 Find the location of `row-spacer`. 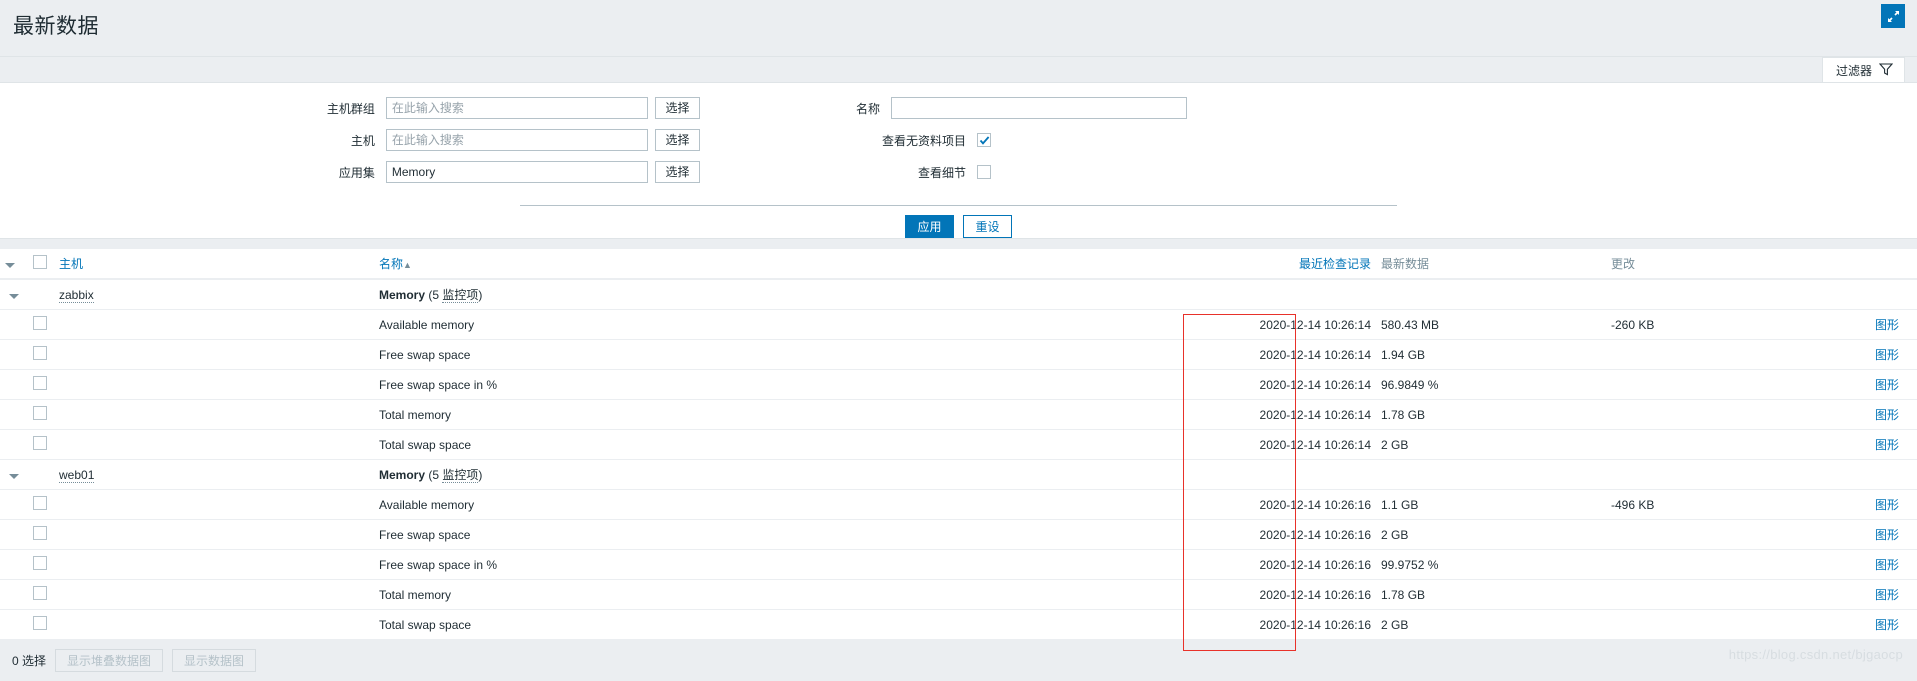

row-spacer is located at coordinates (14, 384).